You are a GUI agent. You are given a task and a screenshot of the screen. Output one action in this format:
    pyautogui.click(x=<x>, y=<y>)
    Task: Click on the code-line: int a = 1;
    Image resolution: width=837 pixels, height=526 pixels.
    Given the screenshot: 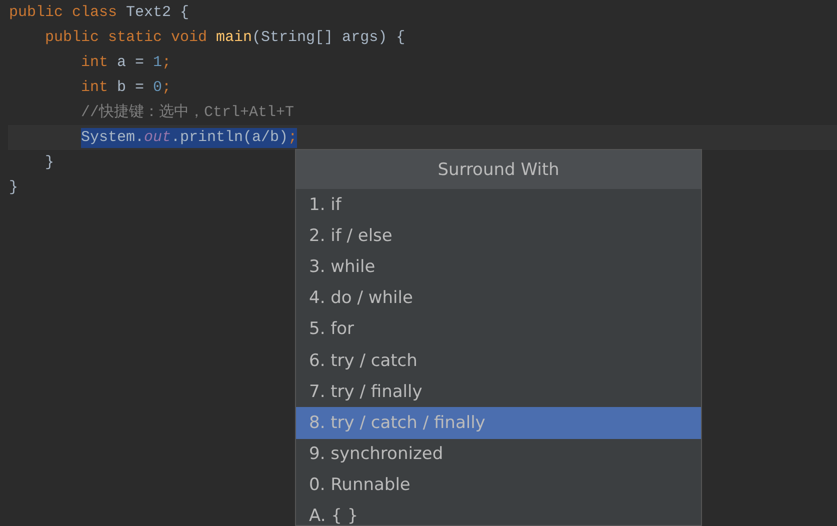 What is the action you would take?
    pyautogui.click(x=126, y=62)
    